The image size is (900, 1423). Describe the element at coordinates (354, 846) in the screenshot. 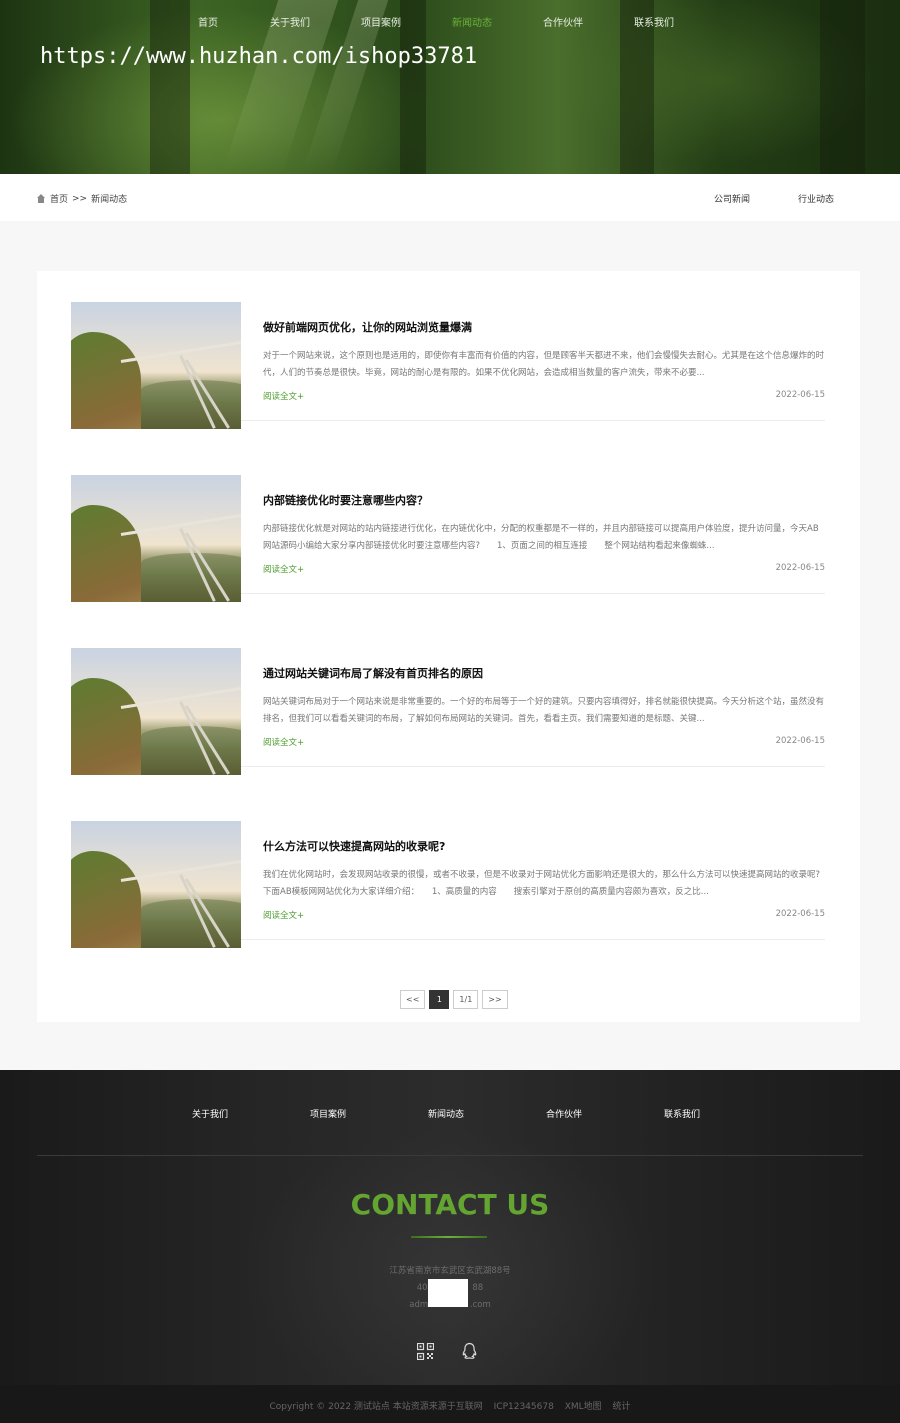

I see `news-title: 什么方法可以快速提高网站的收录呢?` at that location.